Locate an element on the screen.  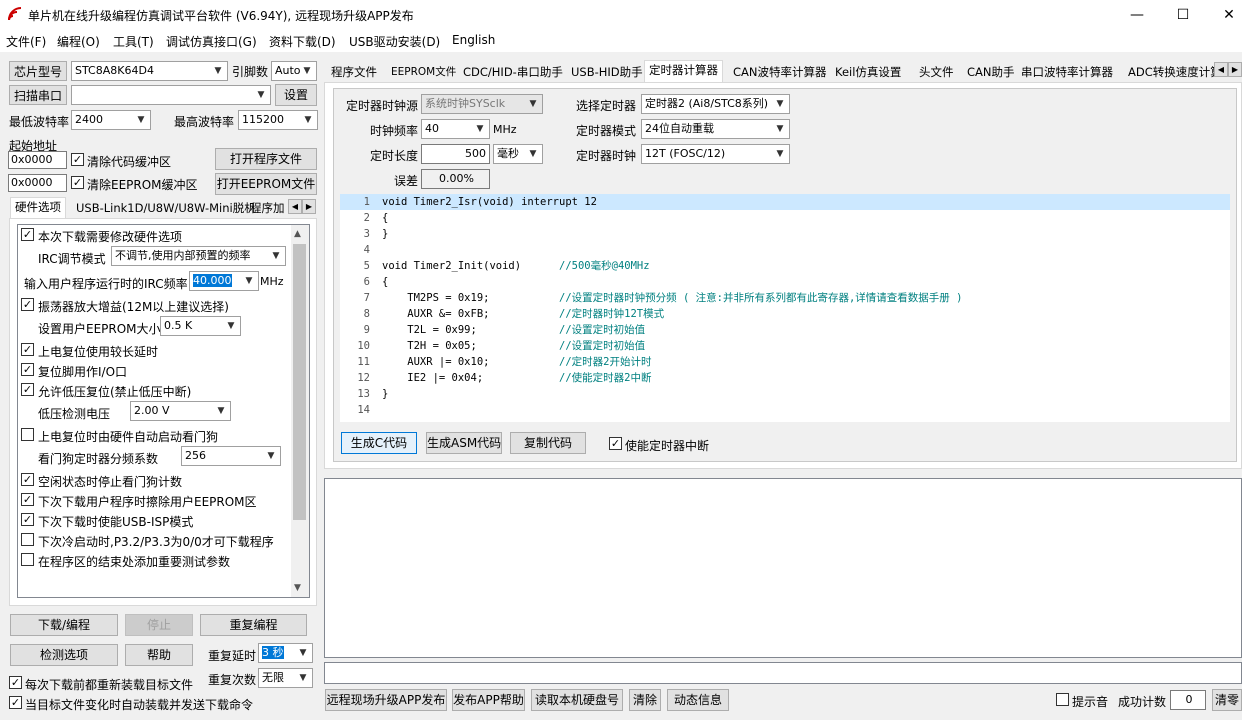
option-long-delay-checkbox: ✓ is located at coordinates (27, 349).